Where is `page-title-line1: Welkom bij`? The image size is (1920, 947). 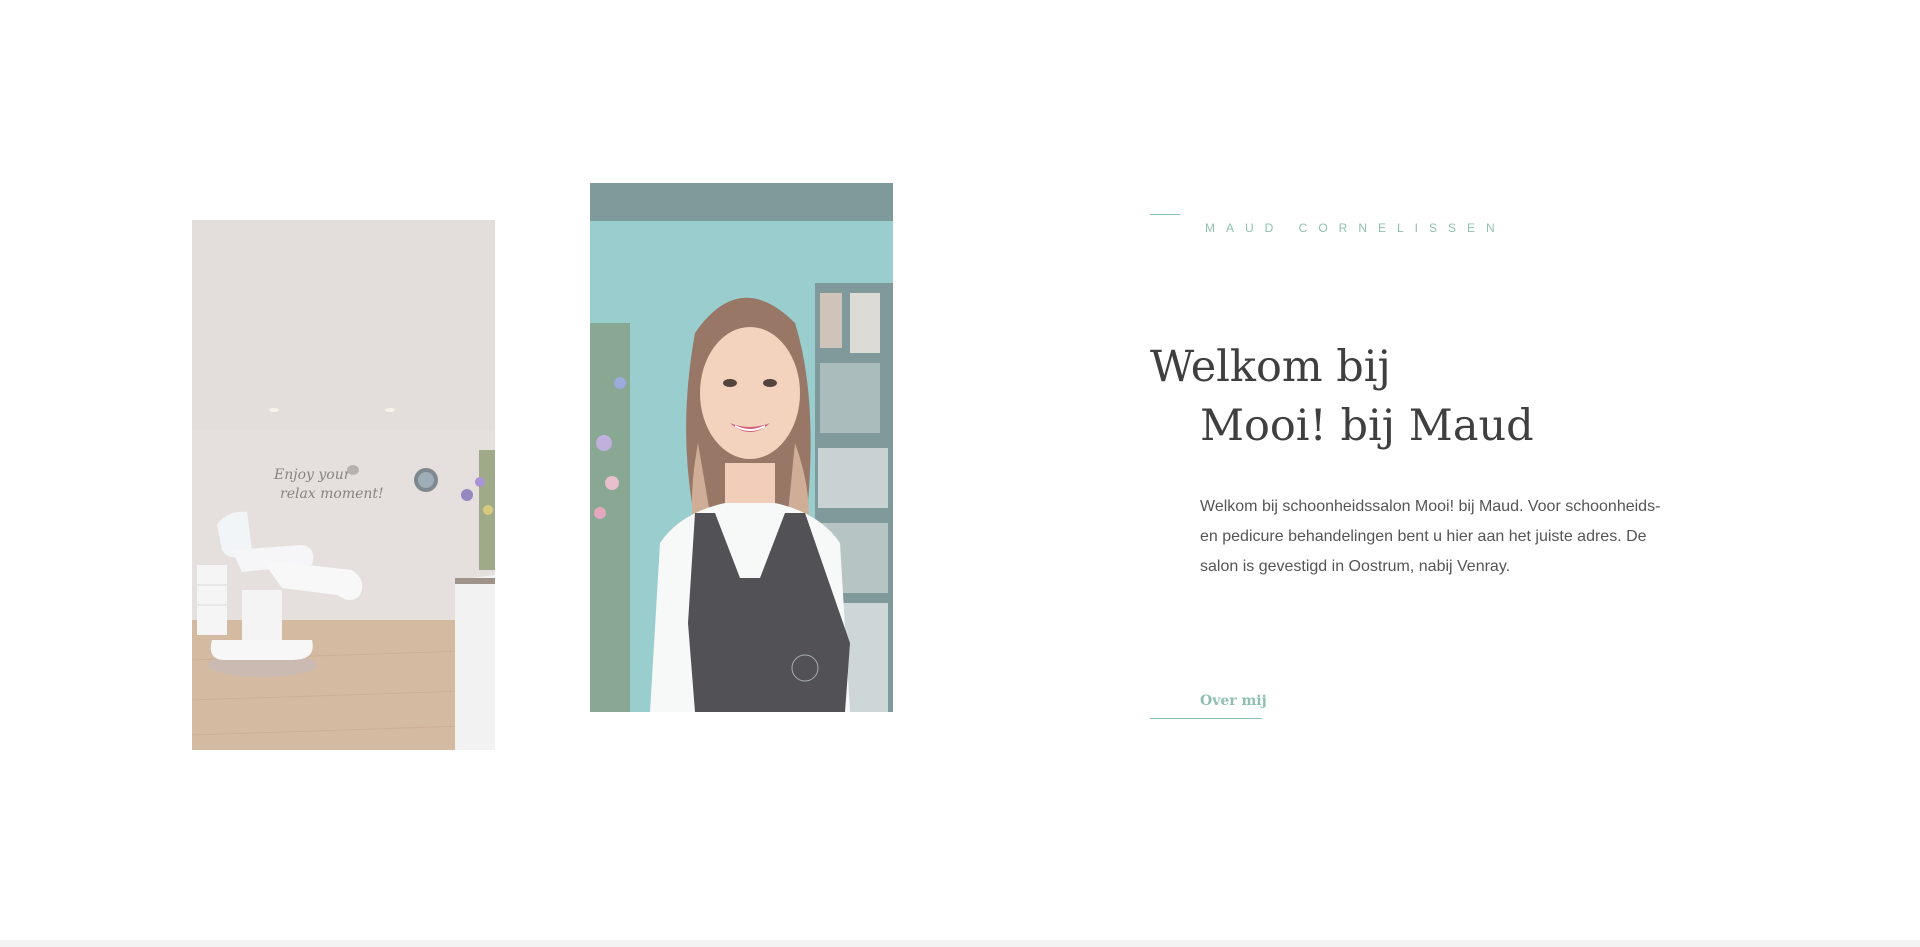
page-title-line1: Welkom bij is located at coordinates (1270, 367).